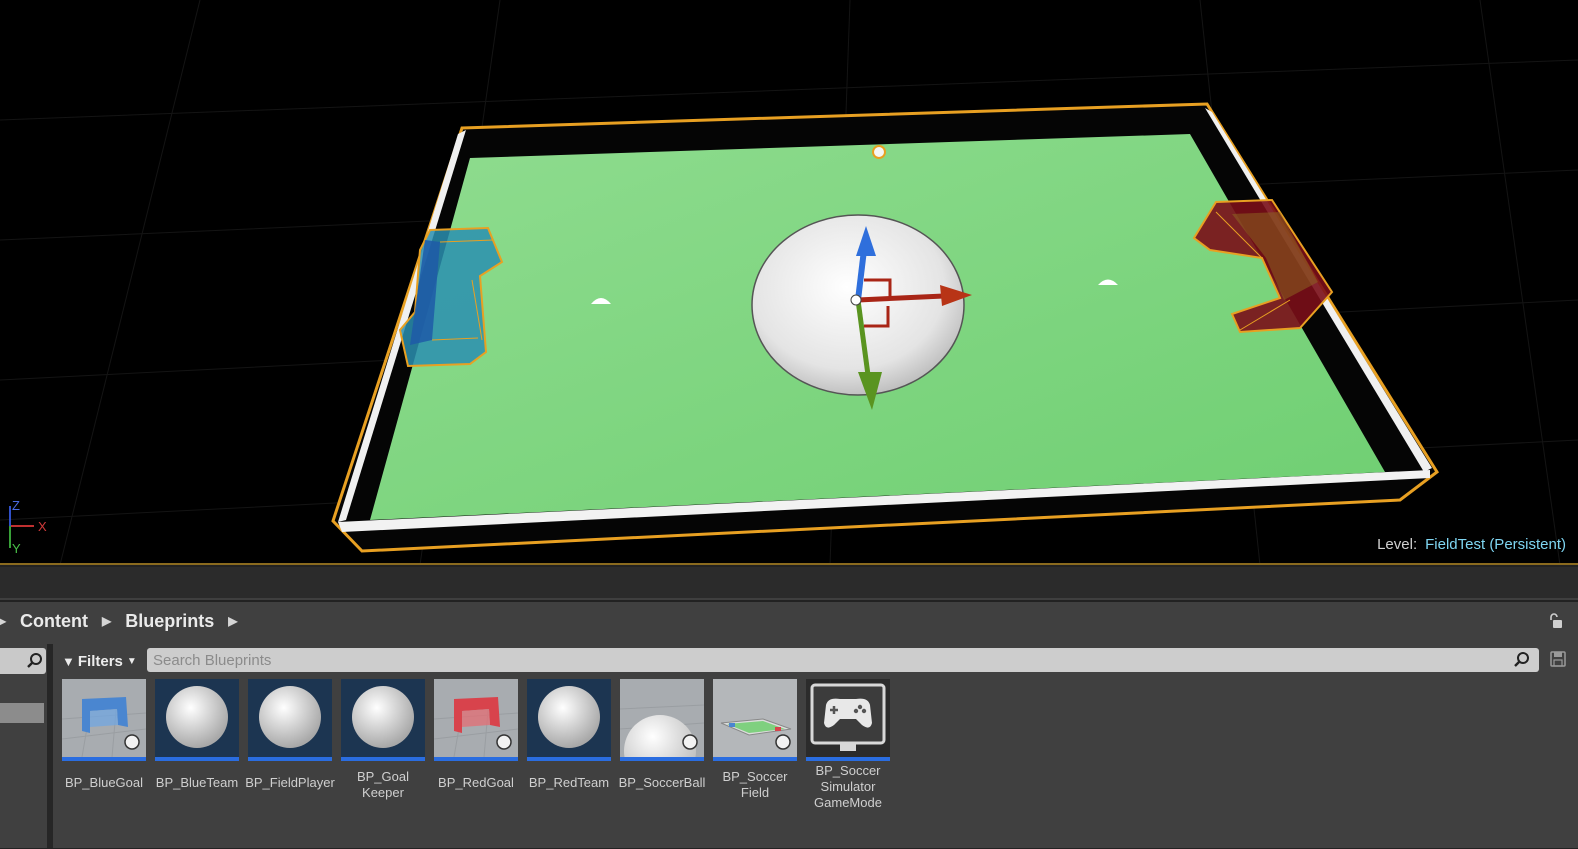  What do you see at coordinates (789, 621) in the screenshot?
I see `breadcrumb: ▸ Content ▶ Blueprints ▶` at bounding box center [789, 621].